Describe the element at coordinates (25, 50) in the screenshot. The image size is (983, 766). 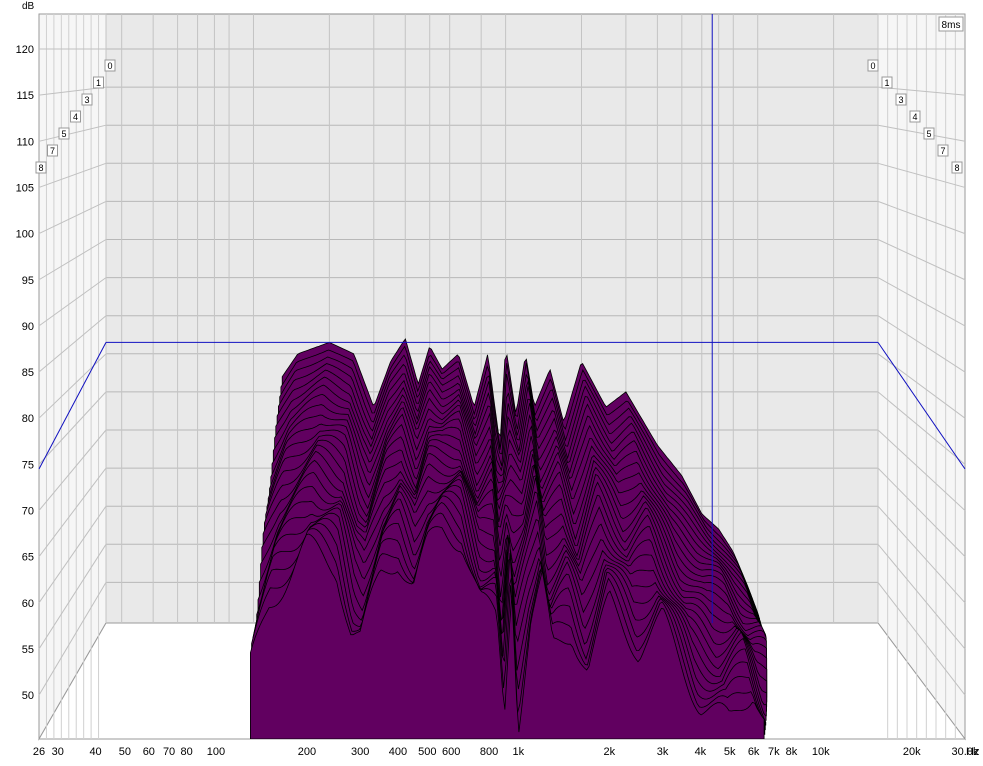
I see `y-tick-label: 120` at that location.